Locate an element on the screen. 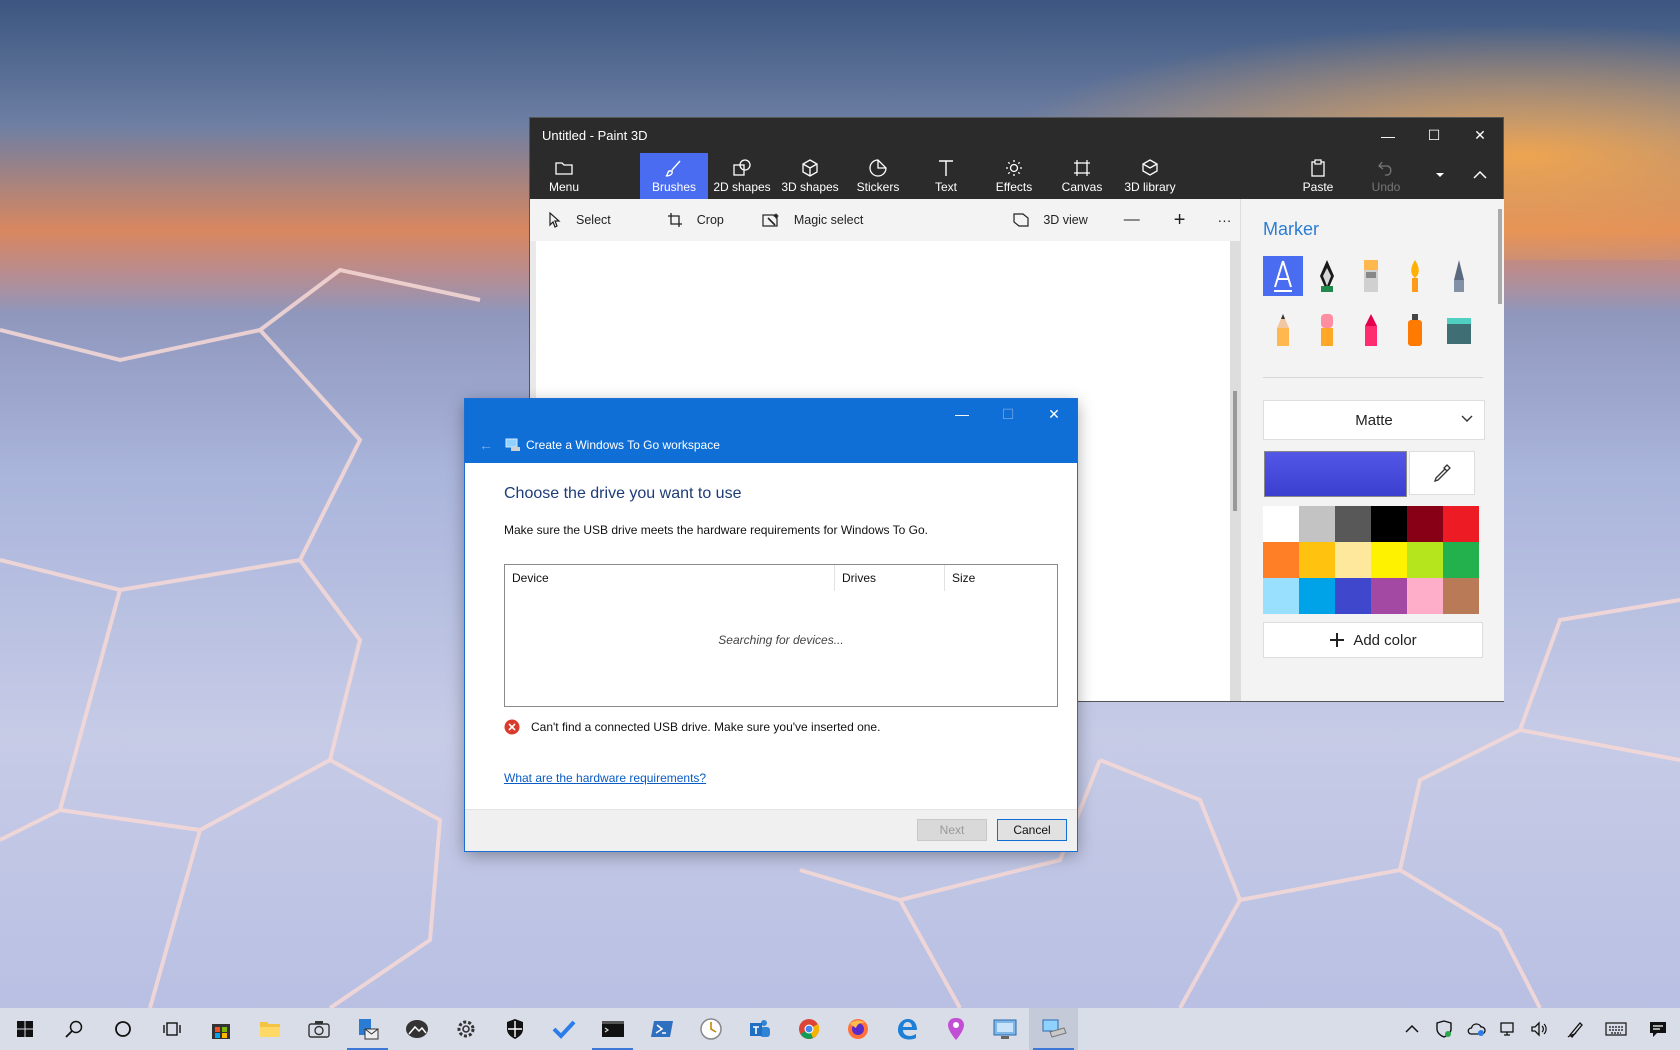 The width and height of the screenshot is (1680, 1050). stickers-button: Stickers is located at coordinates (878, 176).